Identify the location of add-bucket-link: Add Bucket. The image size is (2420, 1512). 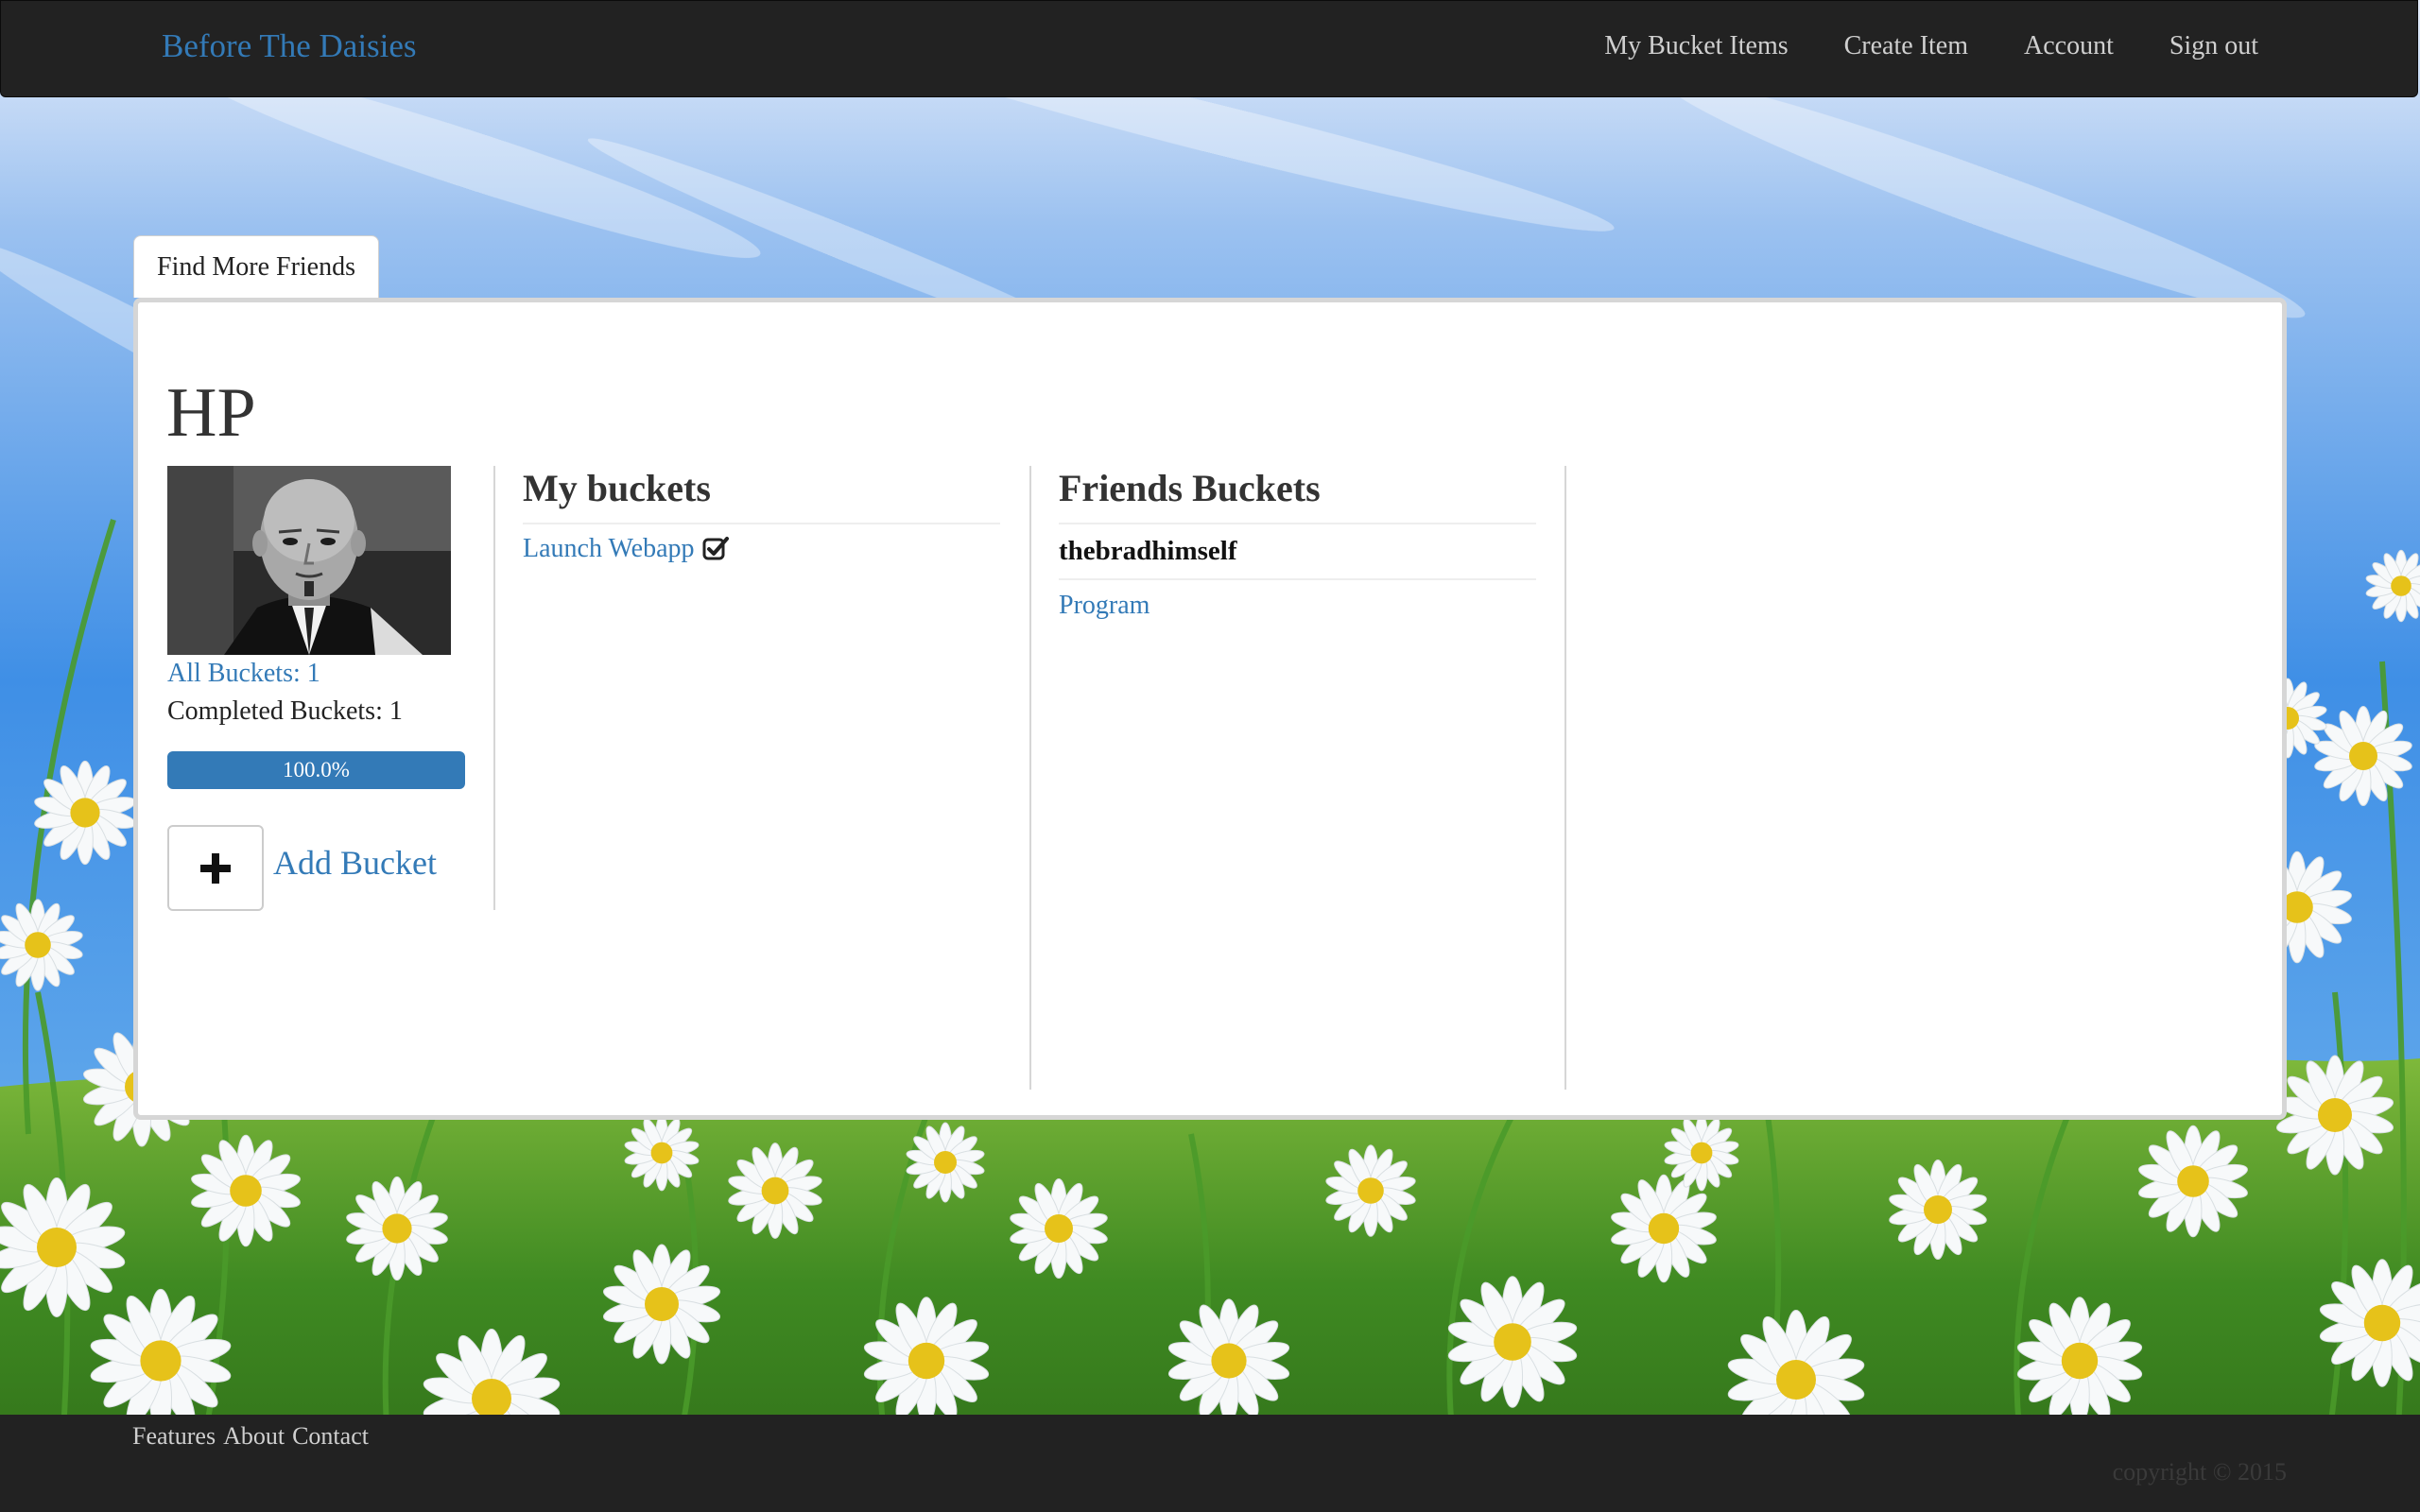
(355, 863).